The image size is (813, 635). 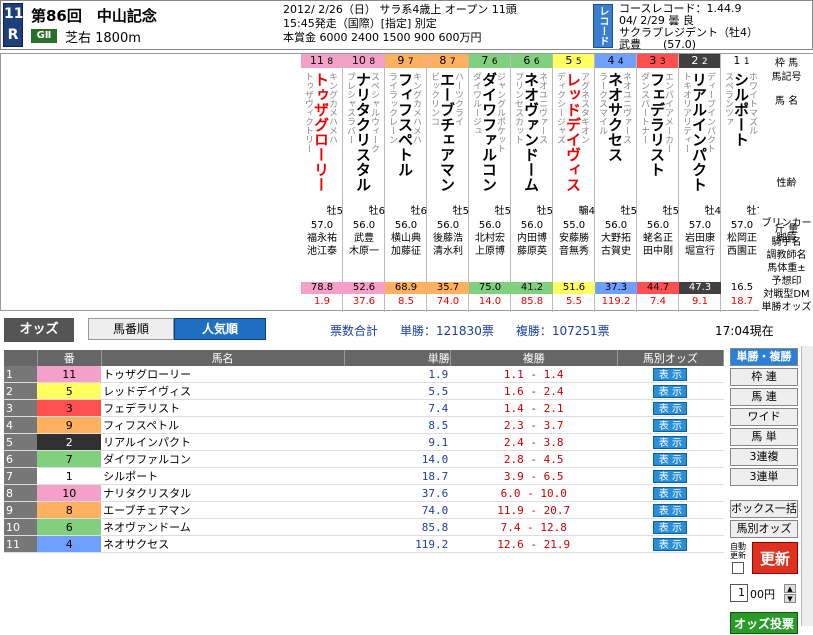 What do you see at coordinates (322, 239) in the screenshot?
I see `jockey: 福永祐` at bounding box center [322, 239].